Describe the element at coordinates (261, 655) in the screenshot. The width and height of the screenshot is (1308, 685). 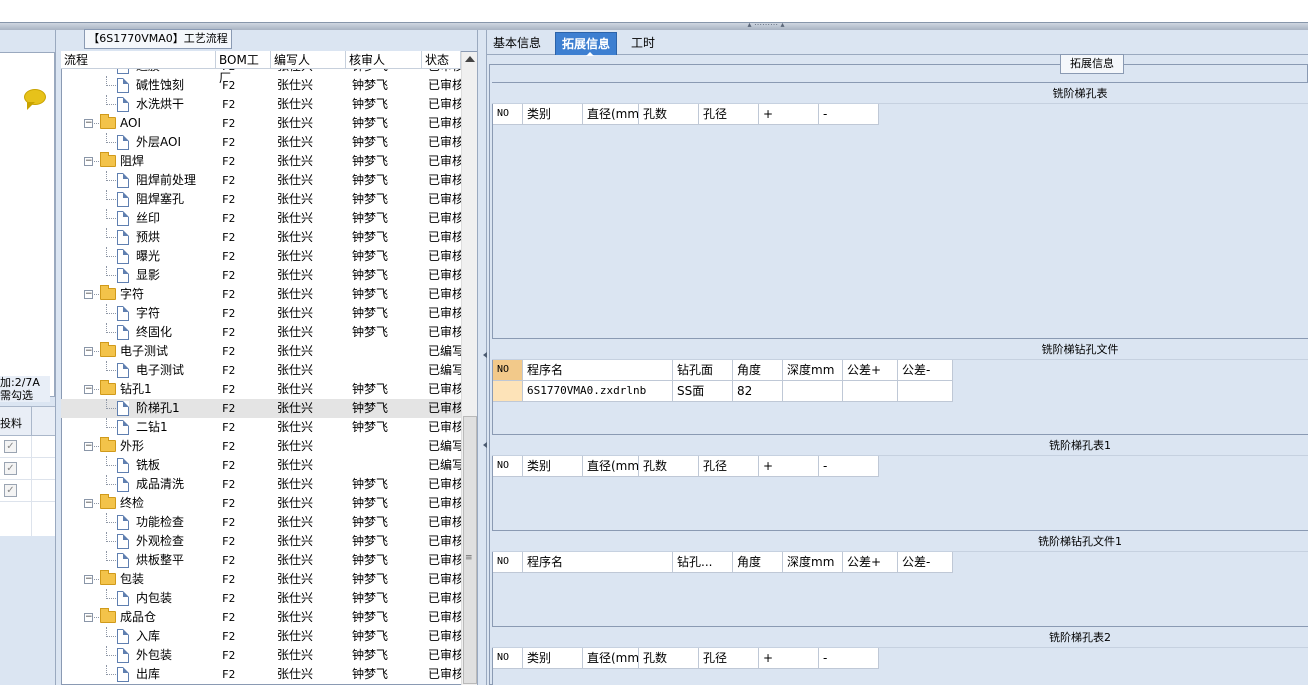
I see `tree-row: 外包装 F2 张仕兴 钟梦飞 已审核` at that location.